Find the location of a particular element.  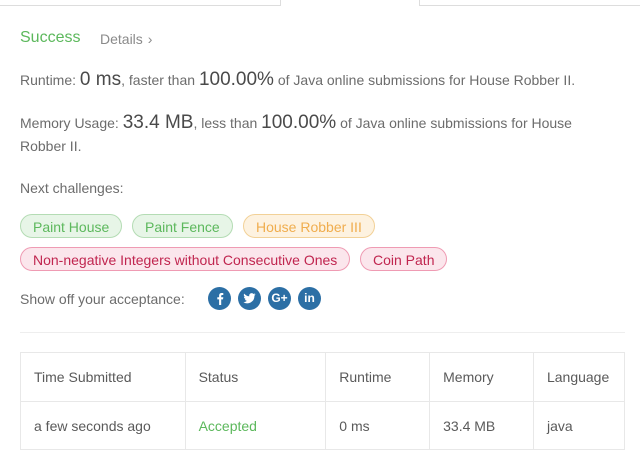

details-label: Details is located at coordinates (121, 39).